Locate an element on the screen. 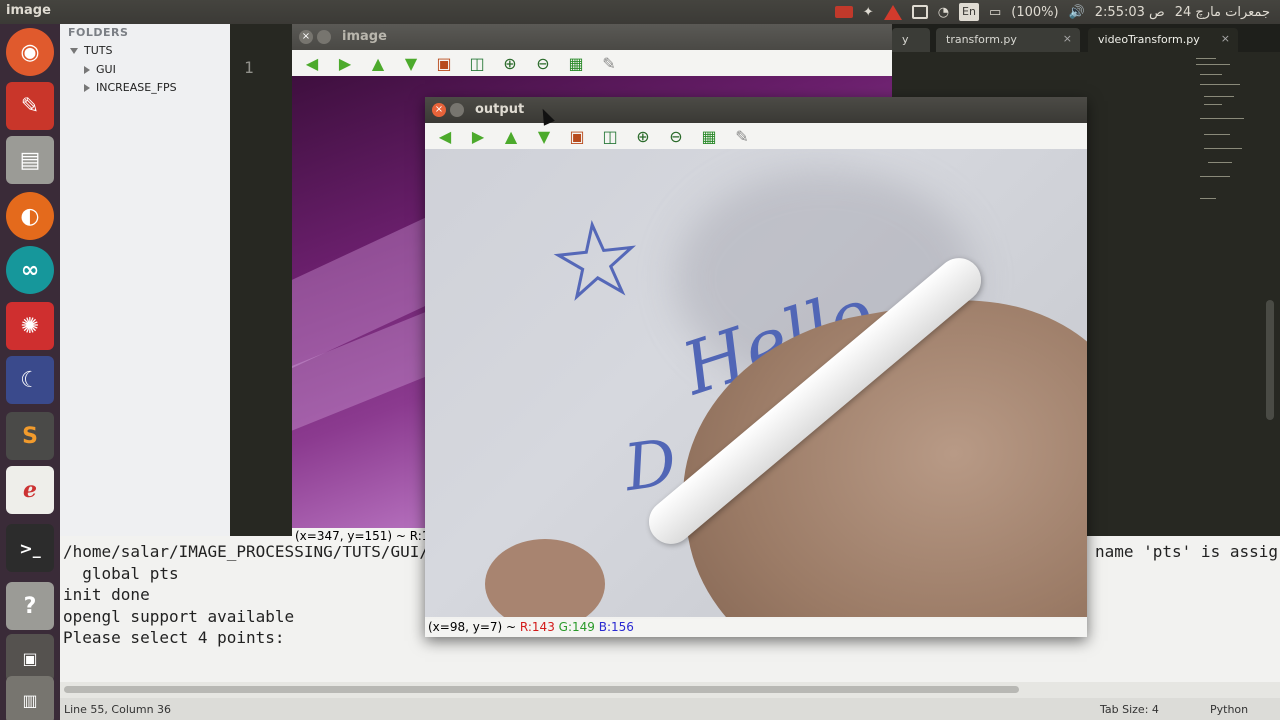 The width and height of the screenshot is (1280, 720). console-error-fragment: : name 'pts' is assig is located at coordinates (1176, 551).